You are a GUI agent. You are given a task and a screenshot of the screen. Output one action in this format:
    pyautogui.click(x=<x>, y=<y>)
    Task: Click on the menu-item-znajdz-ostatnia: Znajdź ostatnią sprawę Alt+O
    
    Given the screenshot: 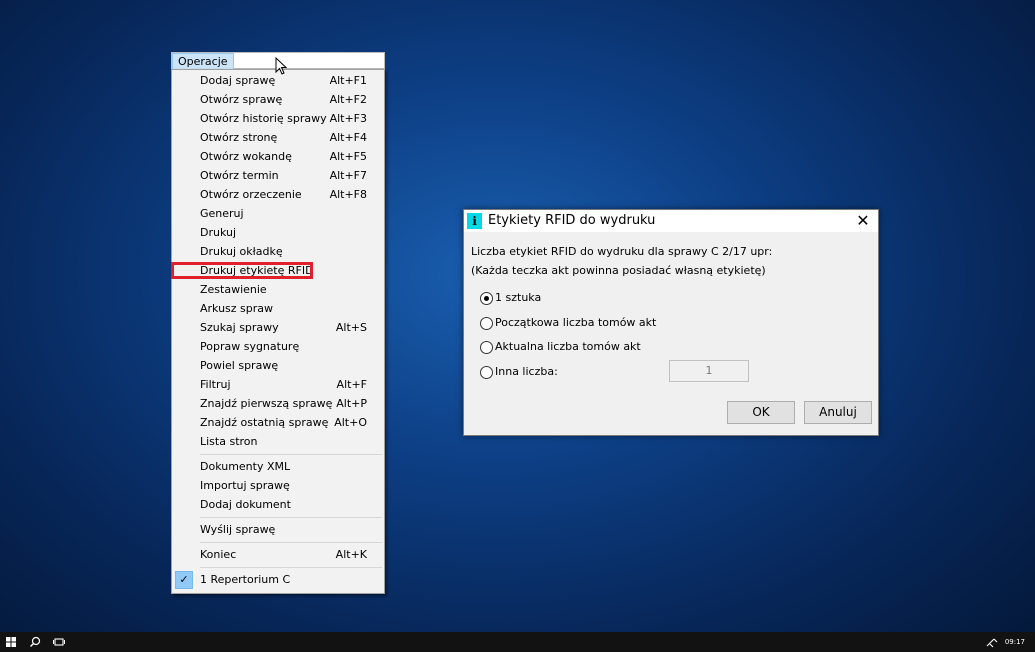 What is the action you would take?
    pyautogui.click(x=278, y=422)
    